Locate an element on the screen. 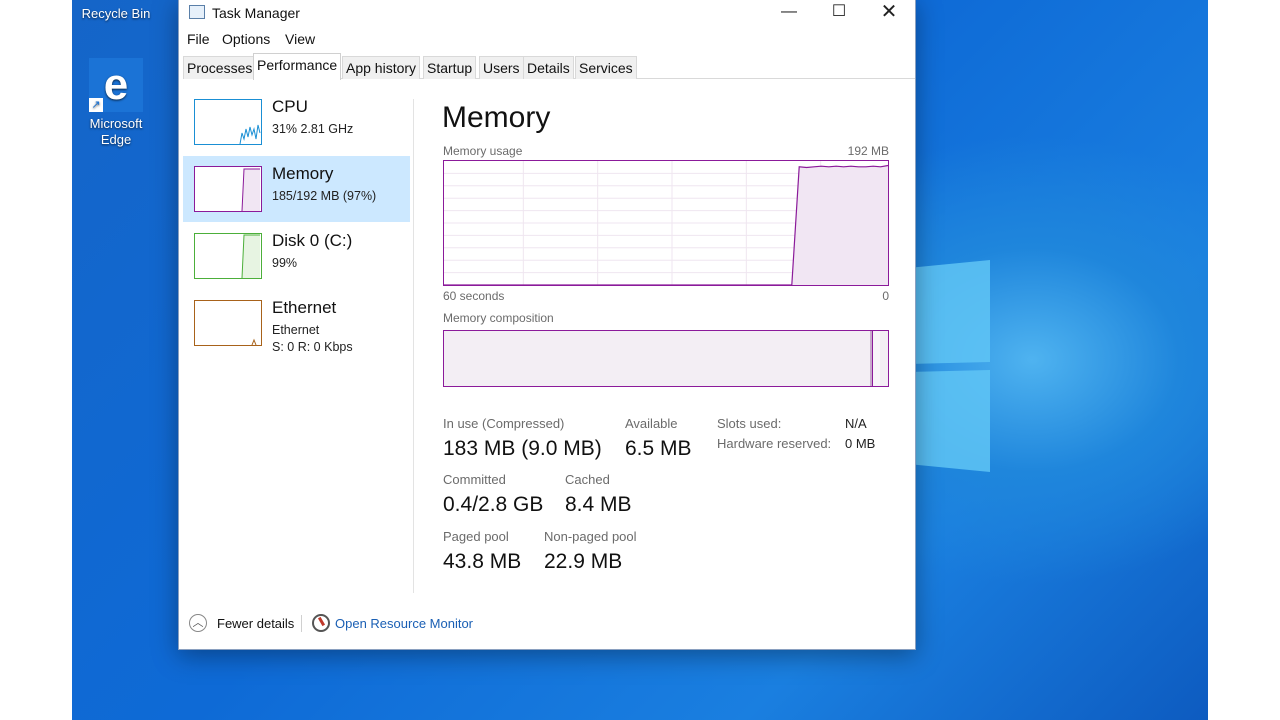  ethernet-thumbnail-graph is located at coordinates (228, 323).